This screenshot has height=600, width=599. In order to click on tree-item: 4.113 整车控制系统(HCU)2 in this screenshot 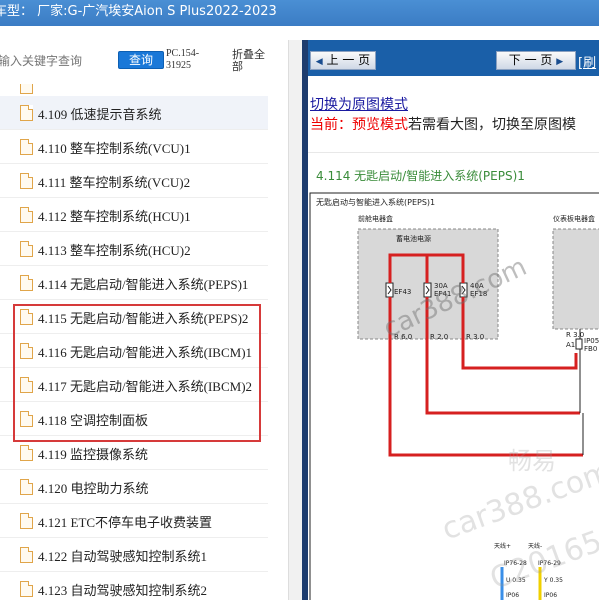, I will do `click(134, 249)`.